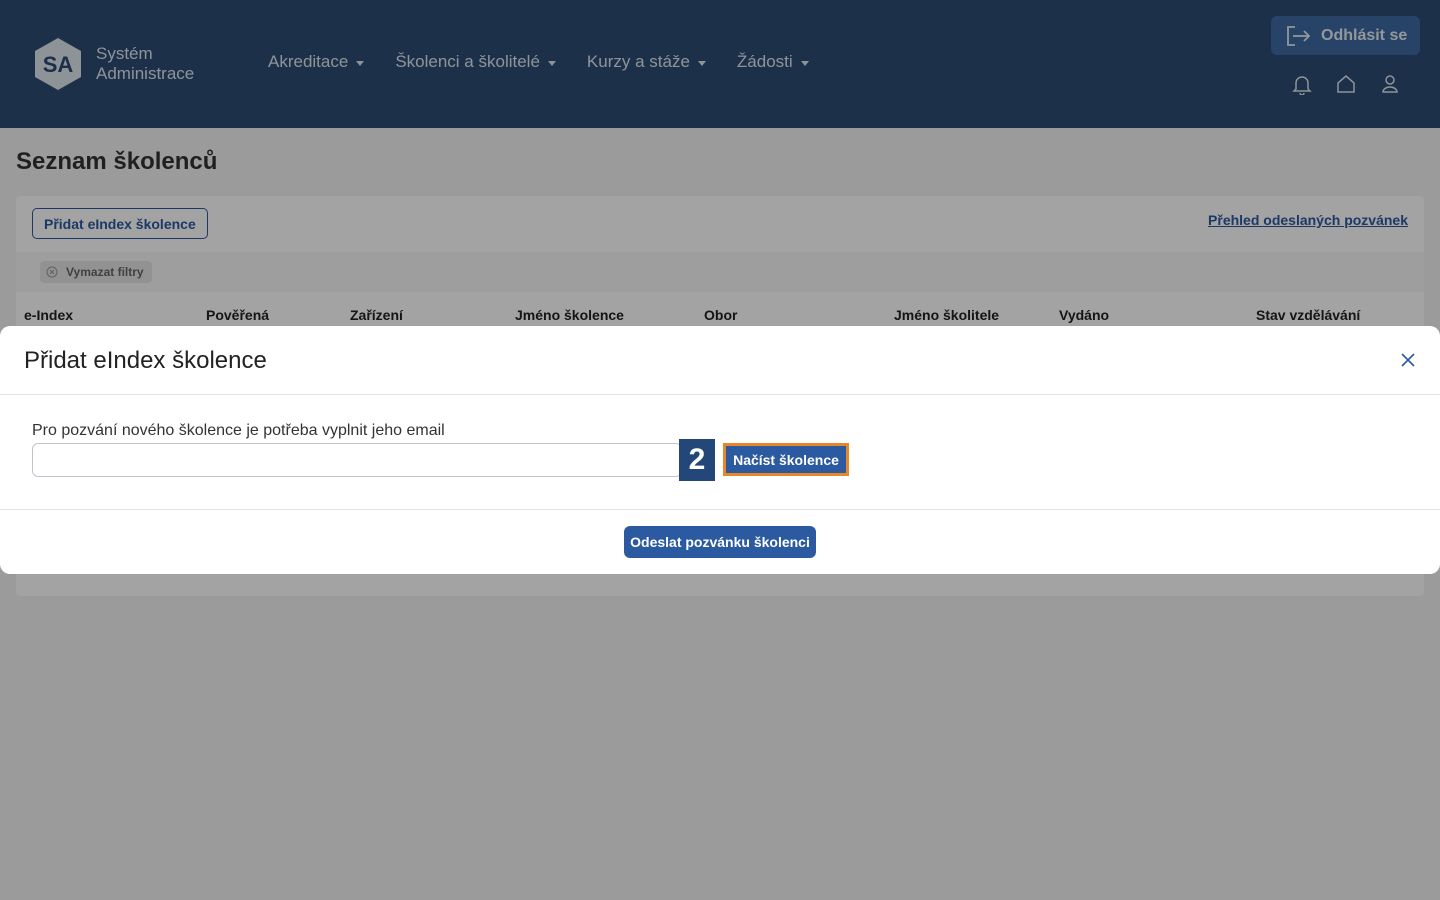 This screenshot has height=900, width=1440. I want to click on step-badge: 2, so click(697, 460).